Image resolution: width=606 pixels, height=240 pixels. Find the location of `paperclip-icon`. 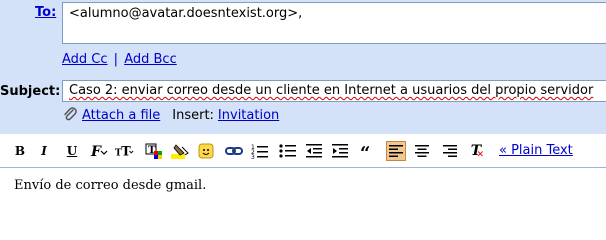

paperclip-icon is located at coordinates (70, 114).